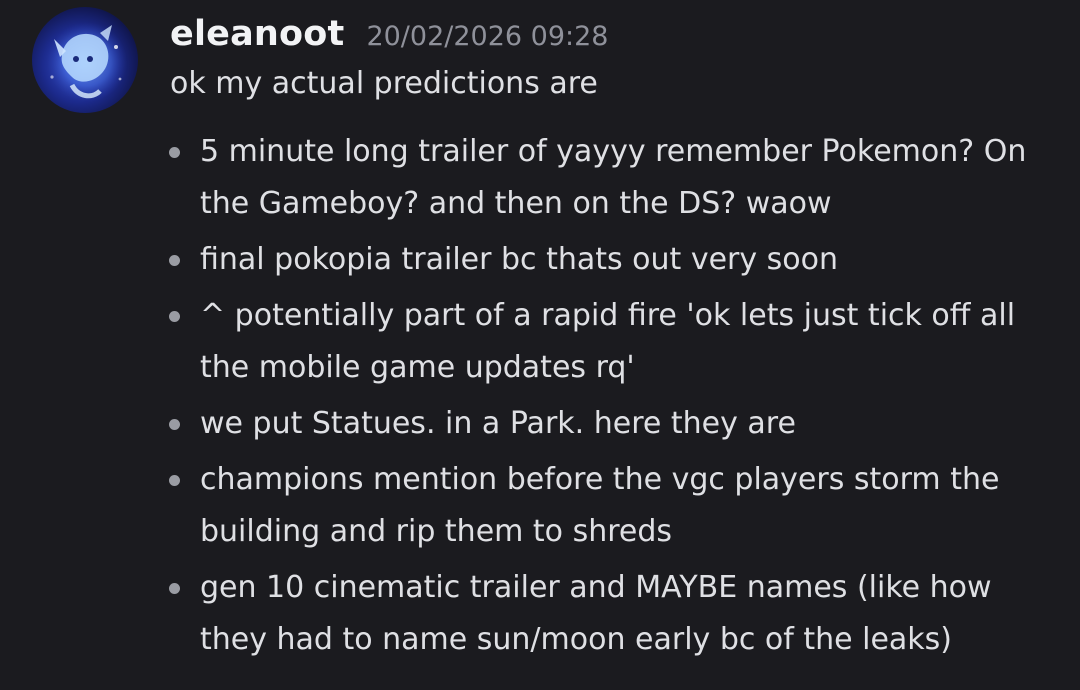  Describe the element at coordinates (498, 423) in the screenshot. I see `list-item-text: we put Statues. in a Park. here they are` at that location.